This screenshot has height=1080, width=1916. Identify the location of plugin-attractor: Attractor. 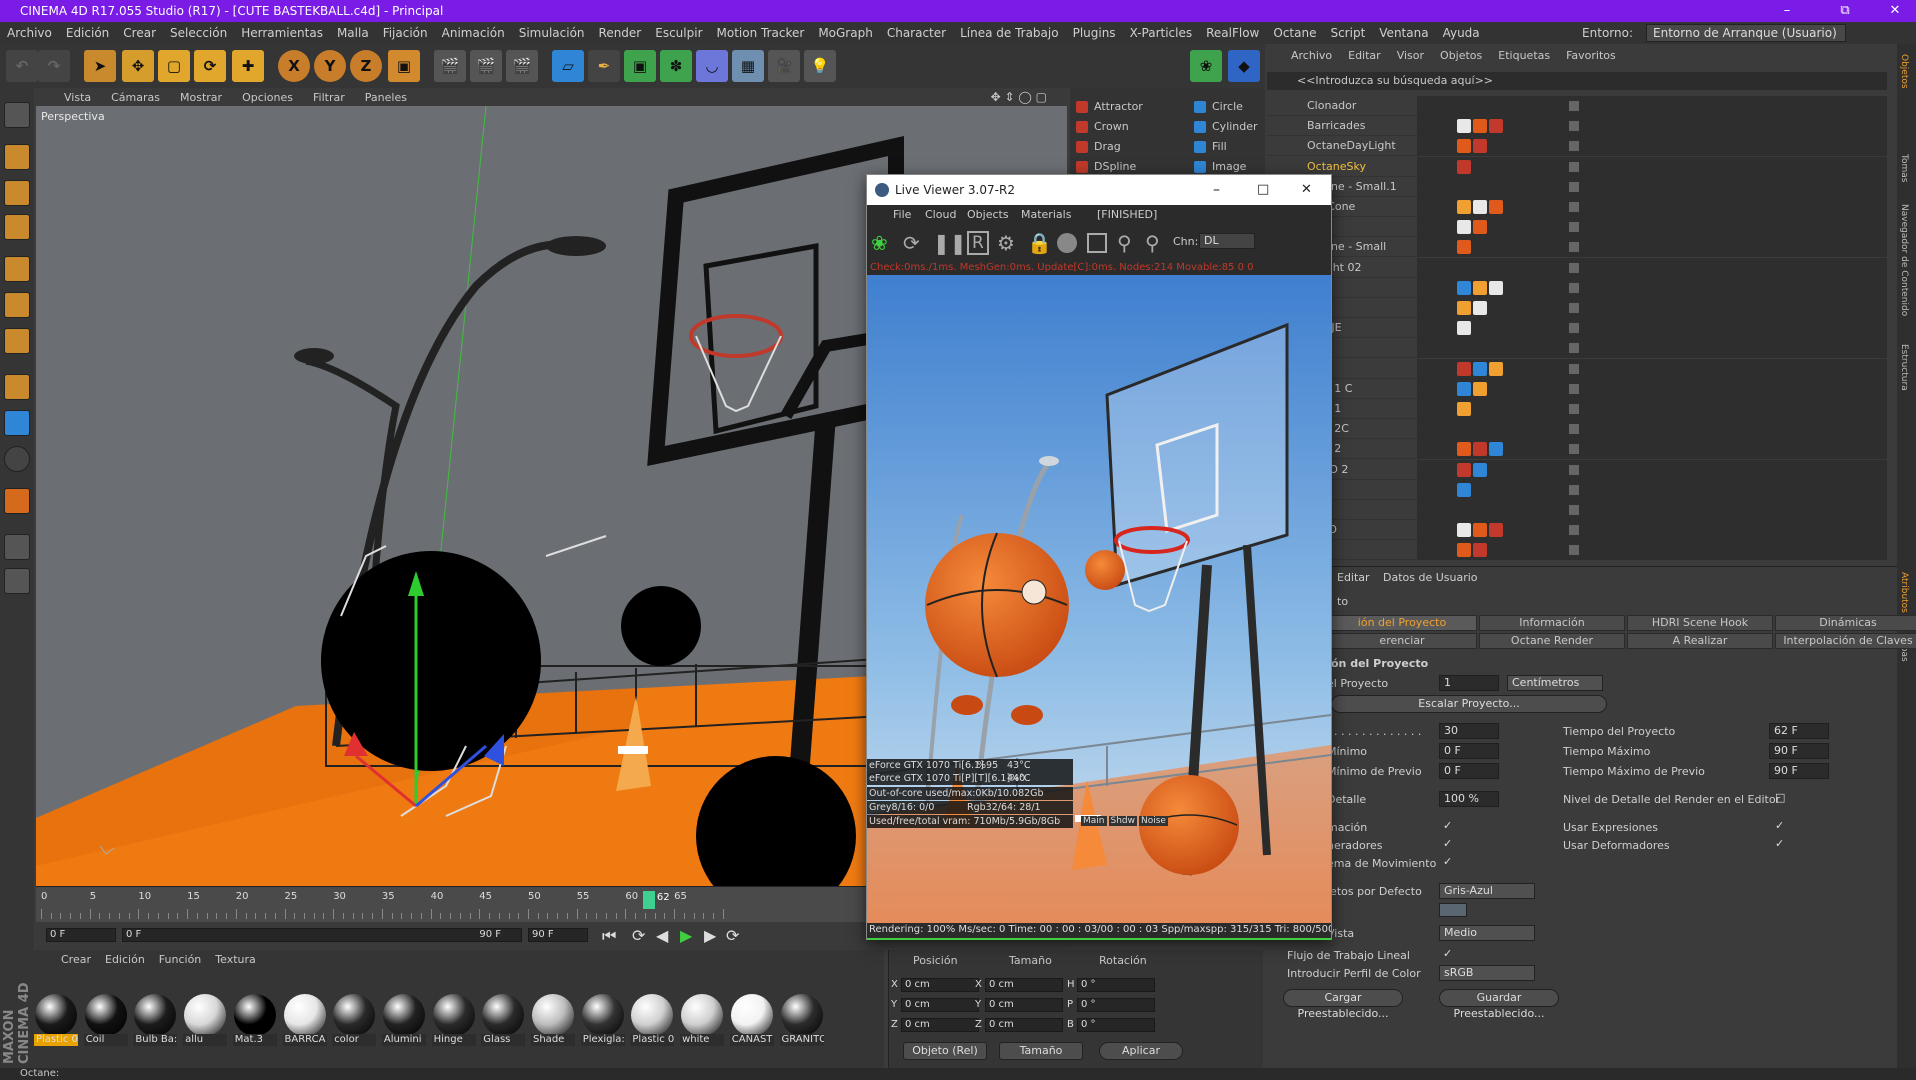
(1118, 107).